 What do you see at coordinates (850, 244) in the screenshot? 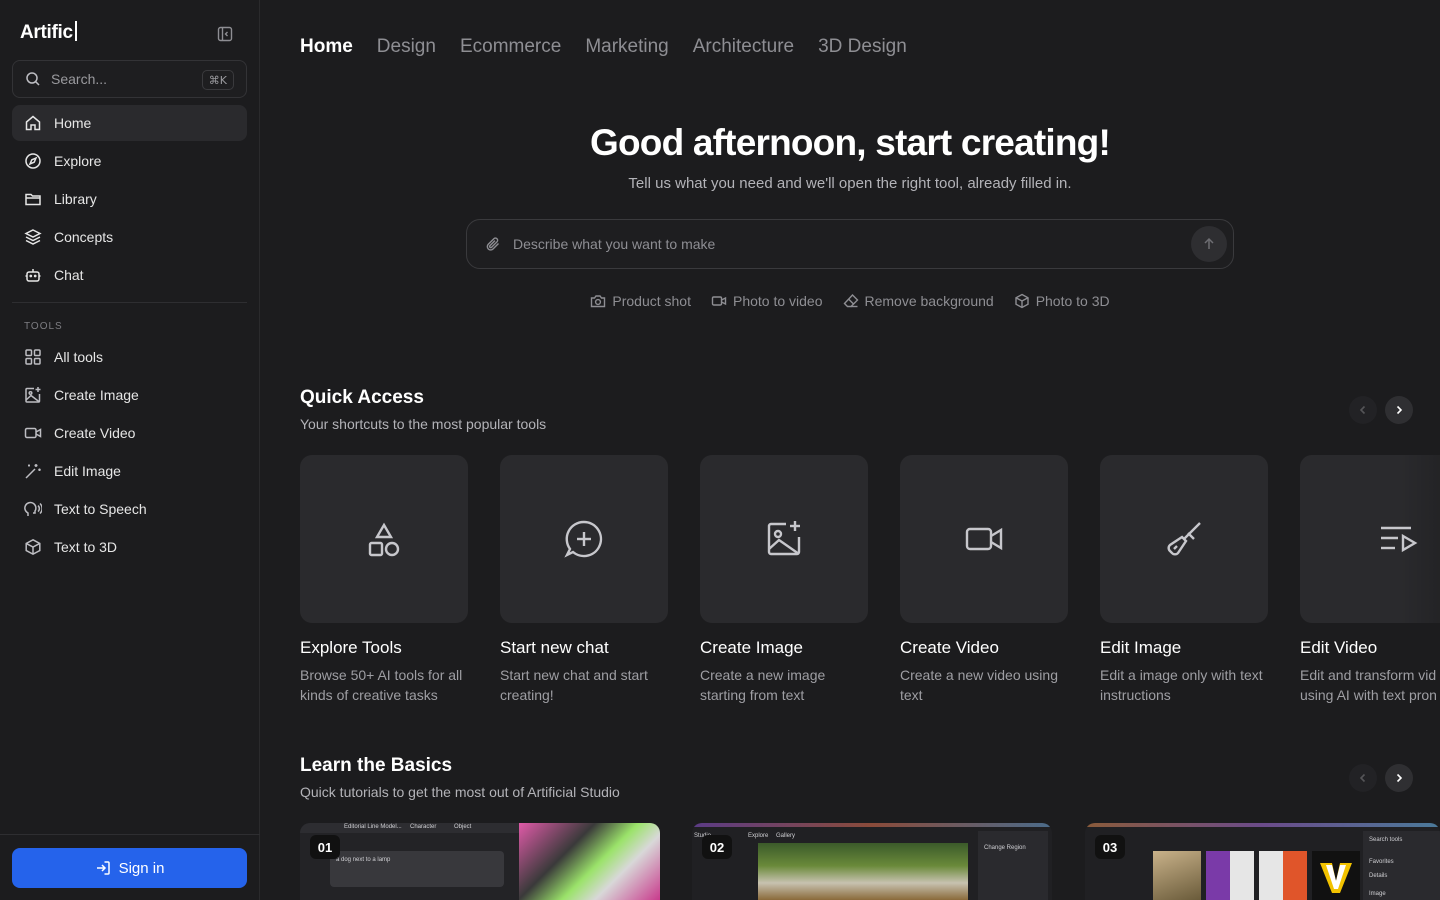
I see `prompt-input: Describe what you want to make` at bounding box center [850, 244].